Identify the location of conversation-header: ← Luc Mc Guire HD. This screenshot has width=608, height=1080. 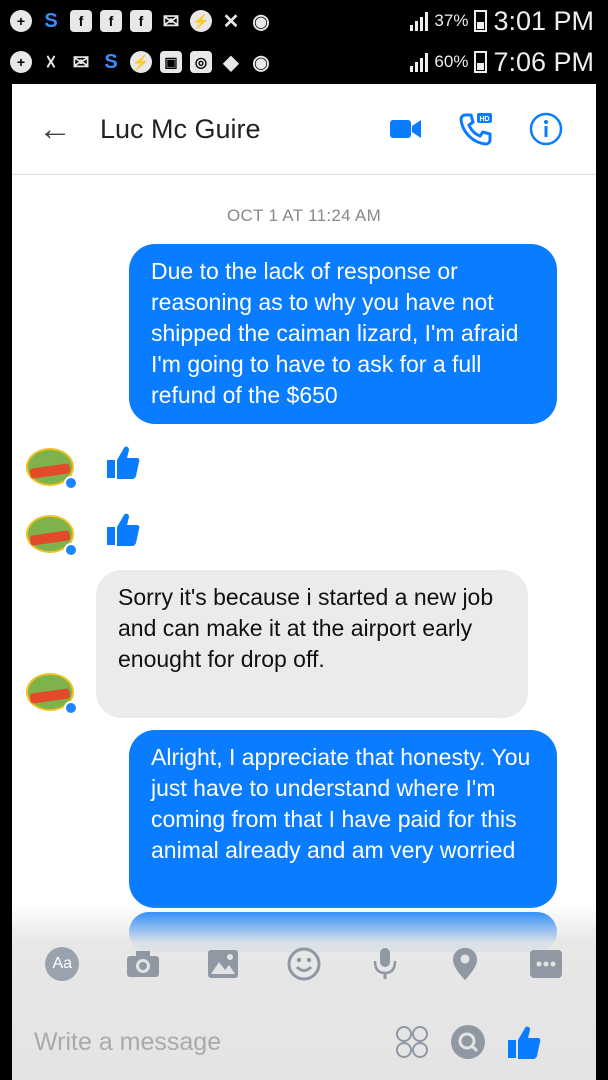
(304, 129).